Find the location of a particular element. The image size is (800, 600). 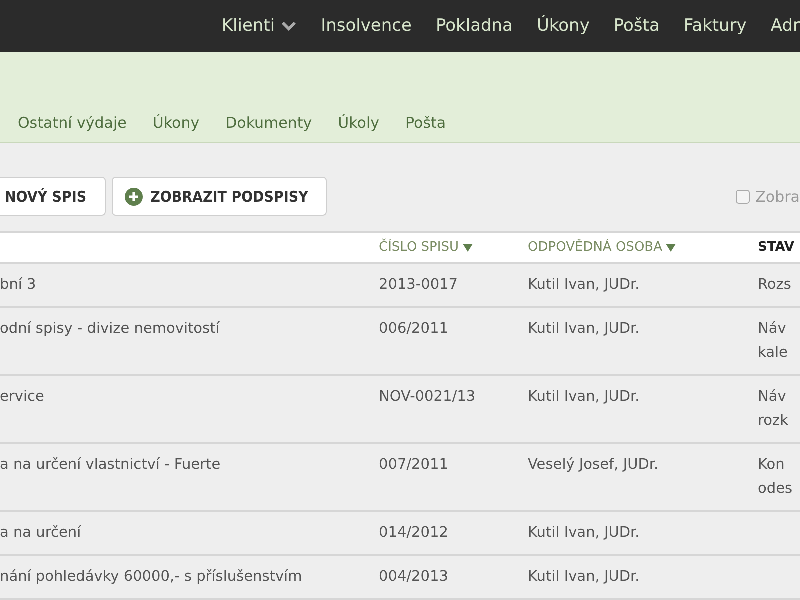

table-cell-text: 006/2011 is located at coordinates (414, 329).